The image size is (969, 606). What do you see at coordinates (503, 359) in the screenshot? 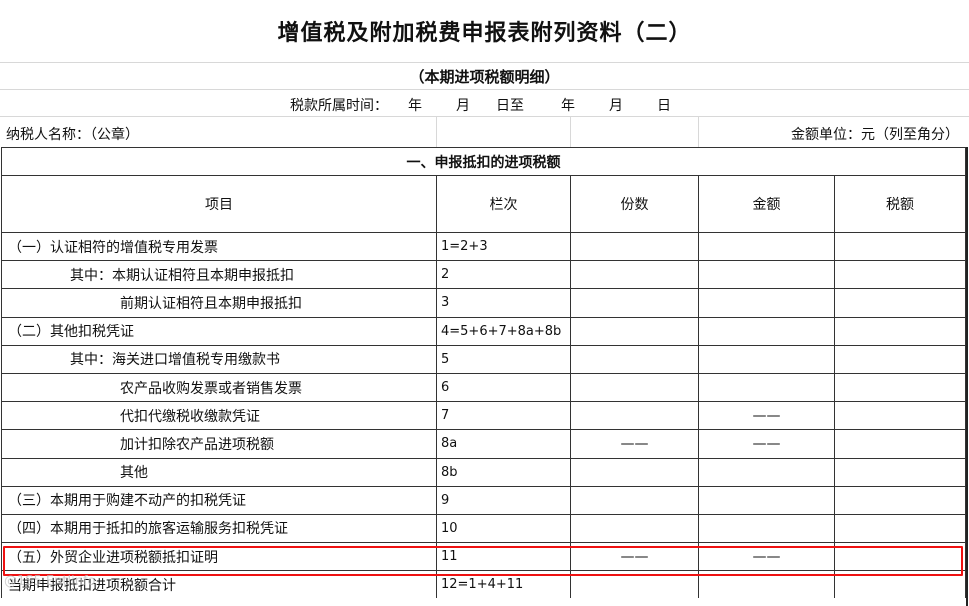
I see `row-col-no: 5` at bounding box center [503, 359].